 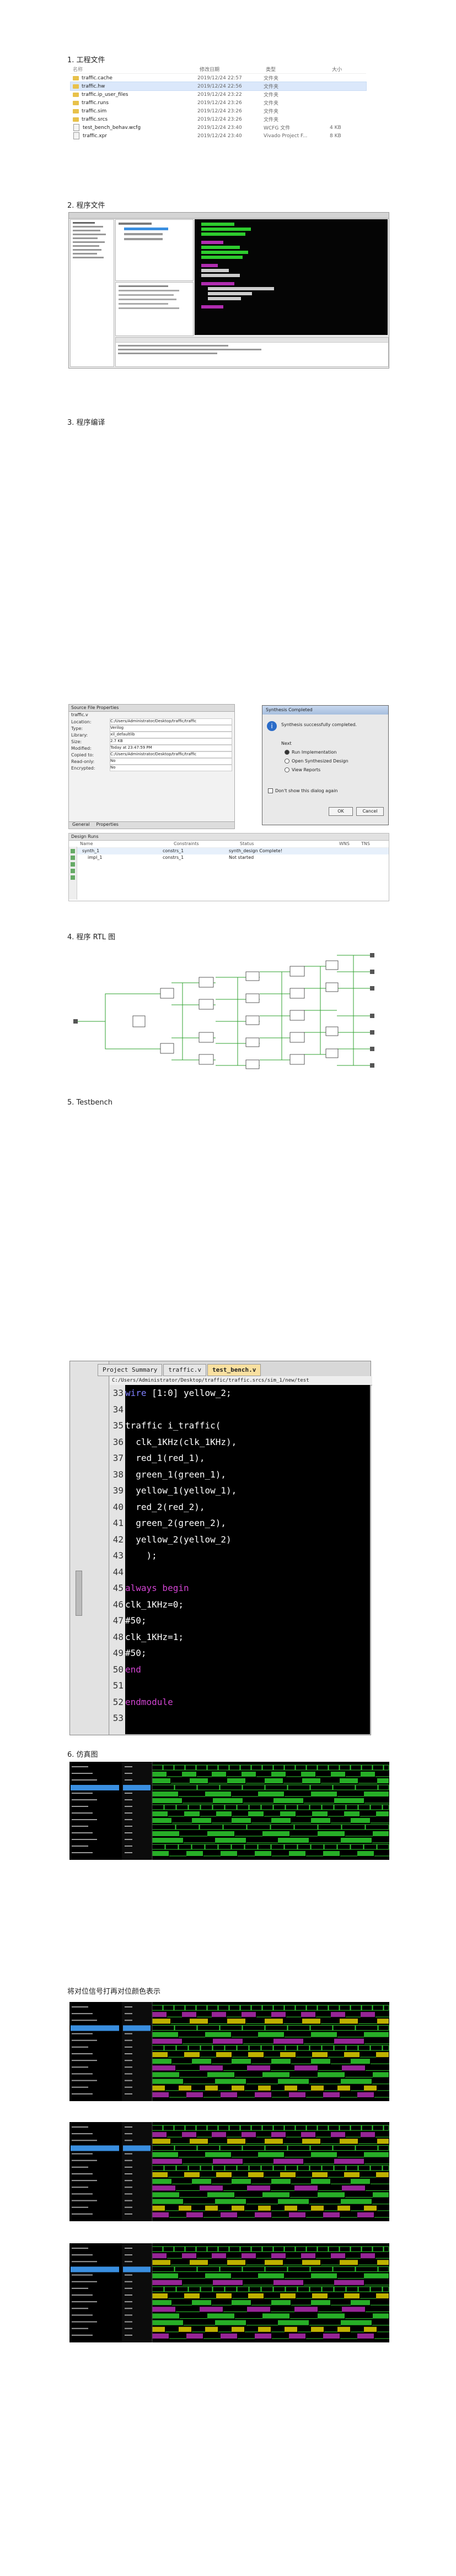 I want to click on file-name: traffic.cache, so click(x=97, y=78).